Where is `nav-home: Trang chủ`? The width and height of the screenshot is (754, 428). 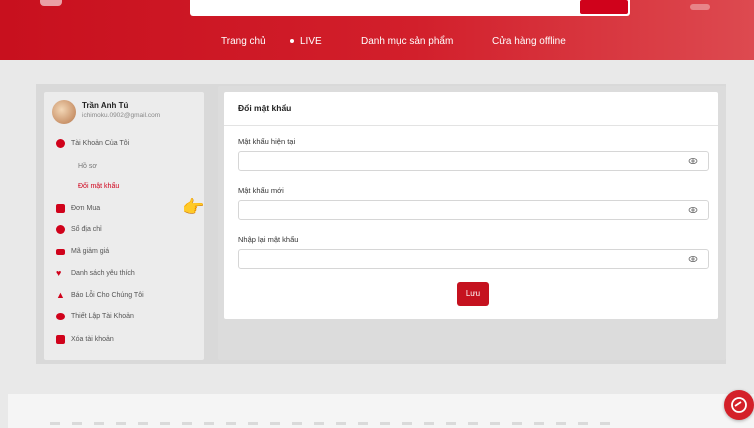 nav-home: Trang chủ is located at coordinates (243, 41).